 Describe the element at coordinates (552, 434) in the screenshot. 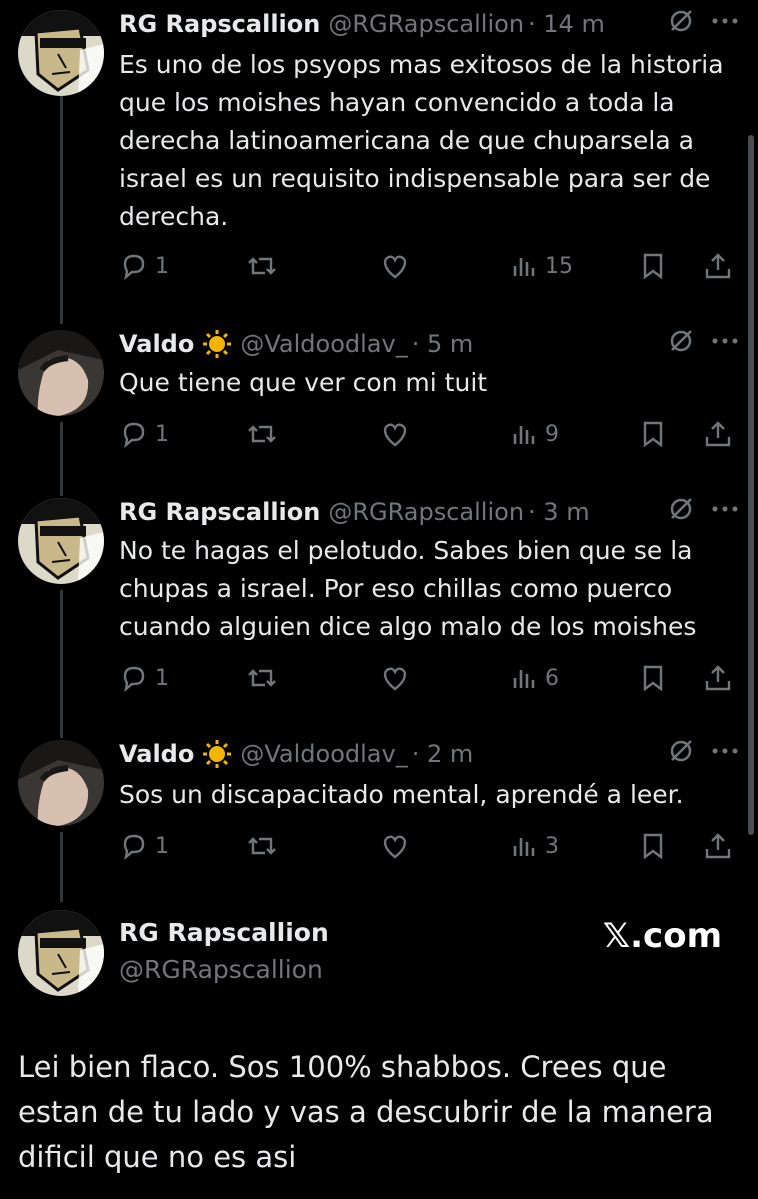

I see `views-count: 9` at that location.